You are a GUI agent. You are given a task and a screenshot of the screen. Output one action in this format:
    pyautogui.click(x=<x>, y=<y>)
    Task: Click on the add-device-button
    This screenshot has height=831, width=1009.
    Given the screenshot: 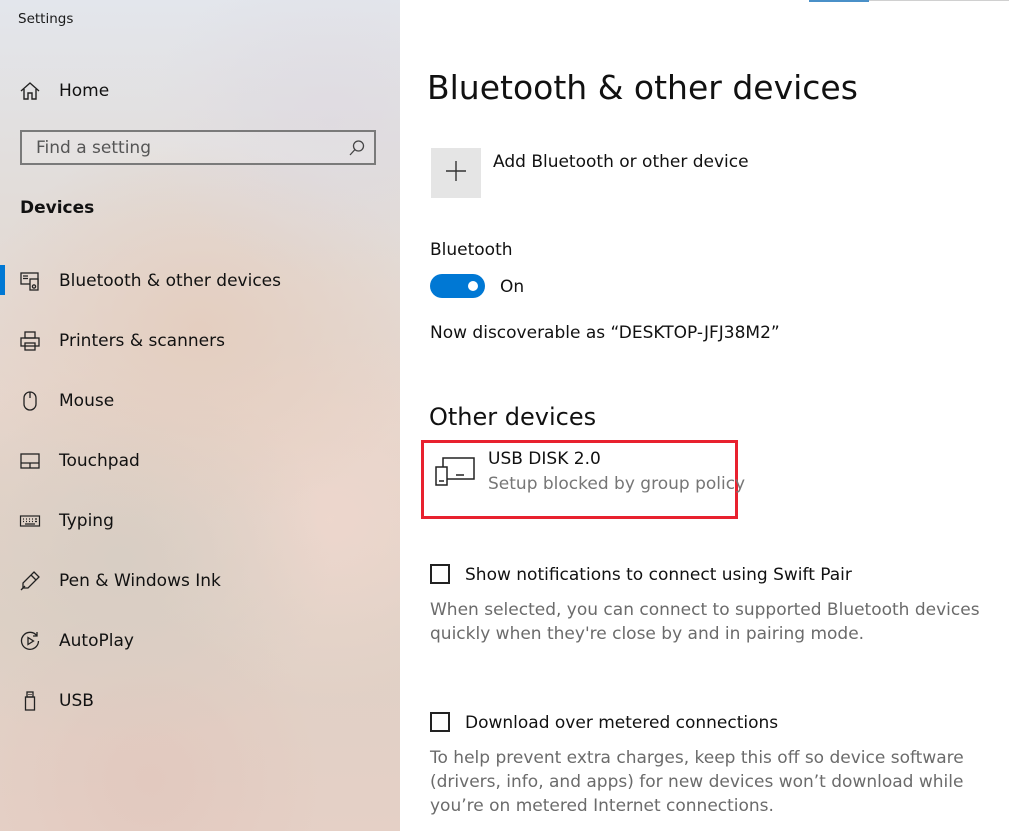 What is the action you would take?
    pyautogui.click(x=456, y=173)
    